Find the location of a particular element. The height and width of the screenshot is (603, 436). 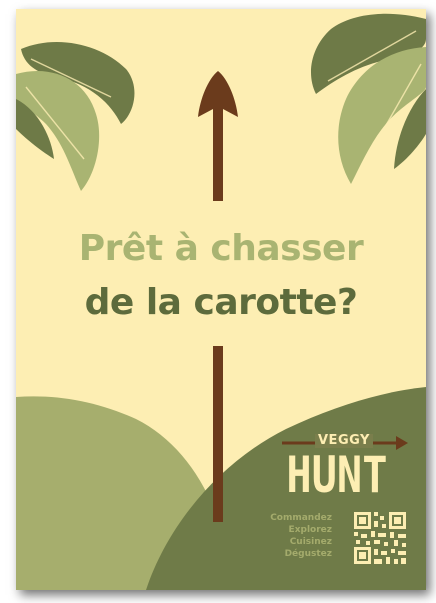

headline-line-2: de la carotte? is located at coordinates (221, 302).